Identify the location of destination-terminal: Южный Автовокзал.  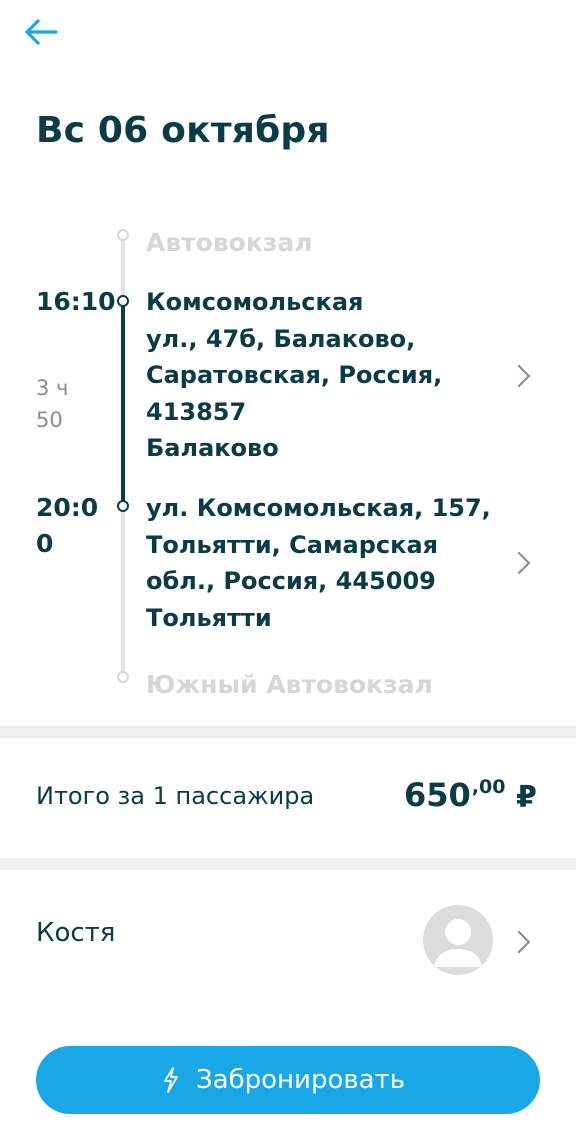
(289, 684).